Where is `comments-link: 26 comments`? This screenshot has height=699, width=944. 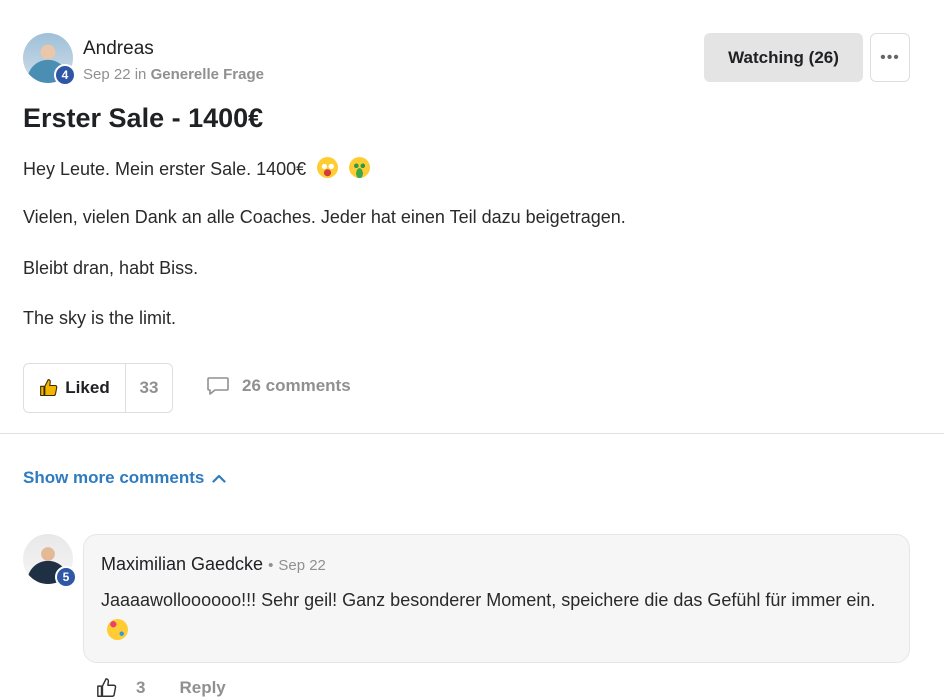 comments-link: 26 comments is located at coordinates (278, 386).